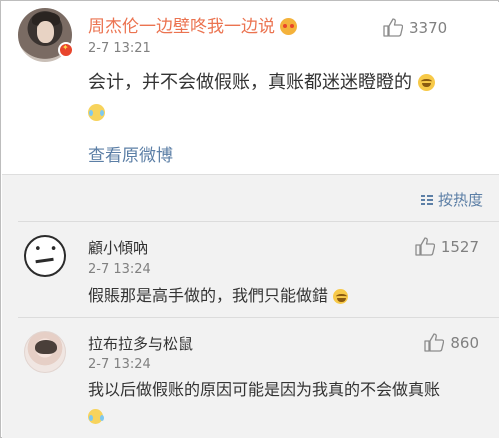  Describe the element at coordinates (45, 32) in the screenshot. I see `avatar-face` at that location.